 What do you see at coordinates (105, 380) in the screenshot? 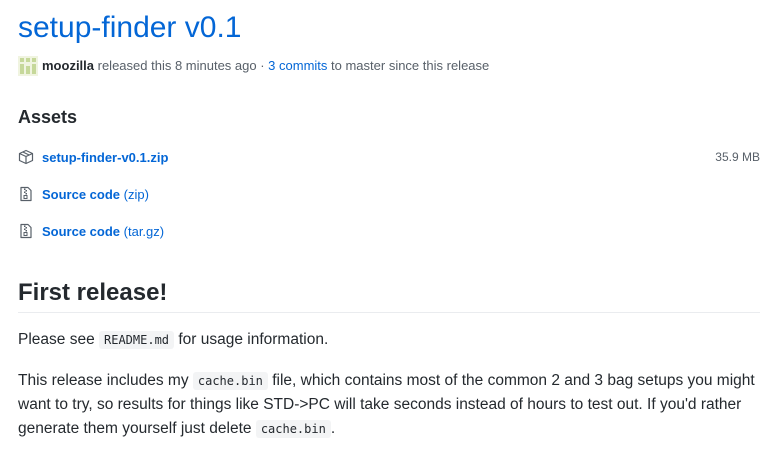
I see `para2-text-before: This release includes my` at bounding box center [105, 380].